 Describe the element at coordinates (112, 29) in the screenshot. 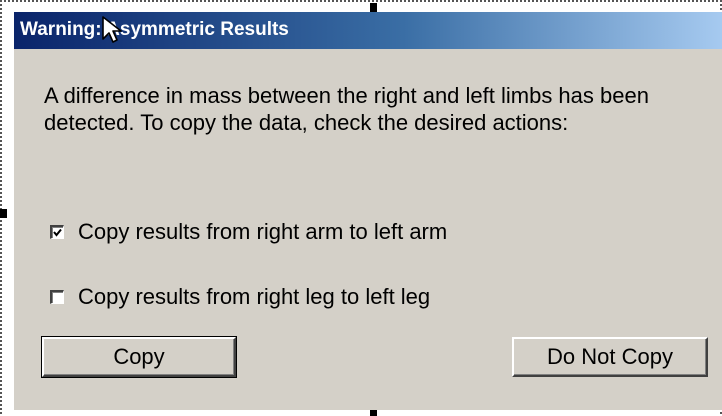

I see `arrow-cursor-icon` at that location.